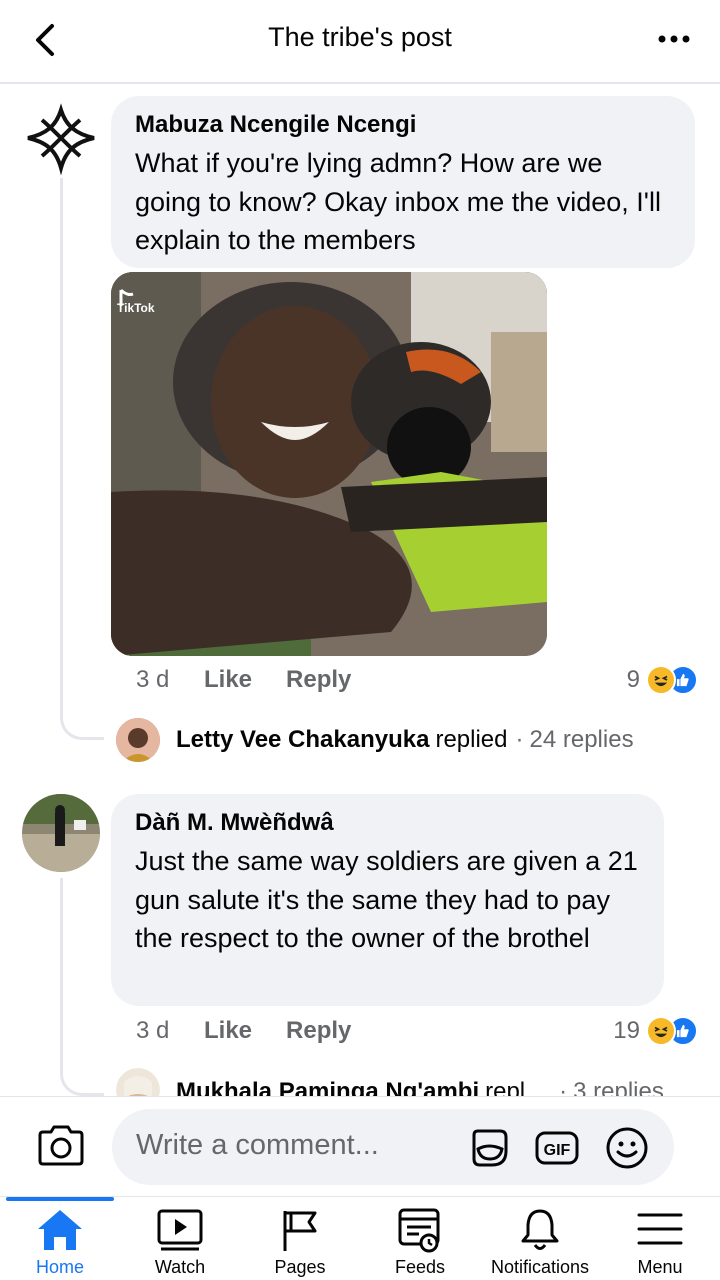 Image resolution: width=720 pixels, height=1280 pixels. What do you see at coordinates (420, 1267) in the screenshot?
I see `tab-label: Feeds` at bounding box center [420, 1267].